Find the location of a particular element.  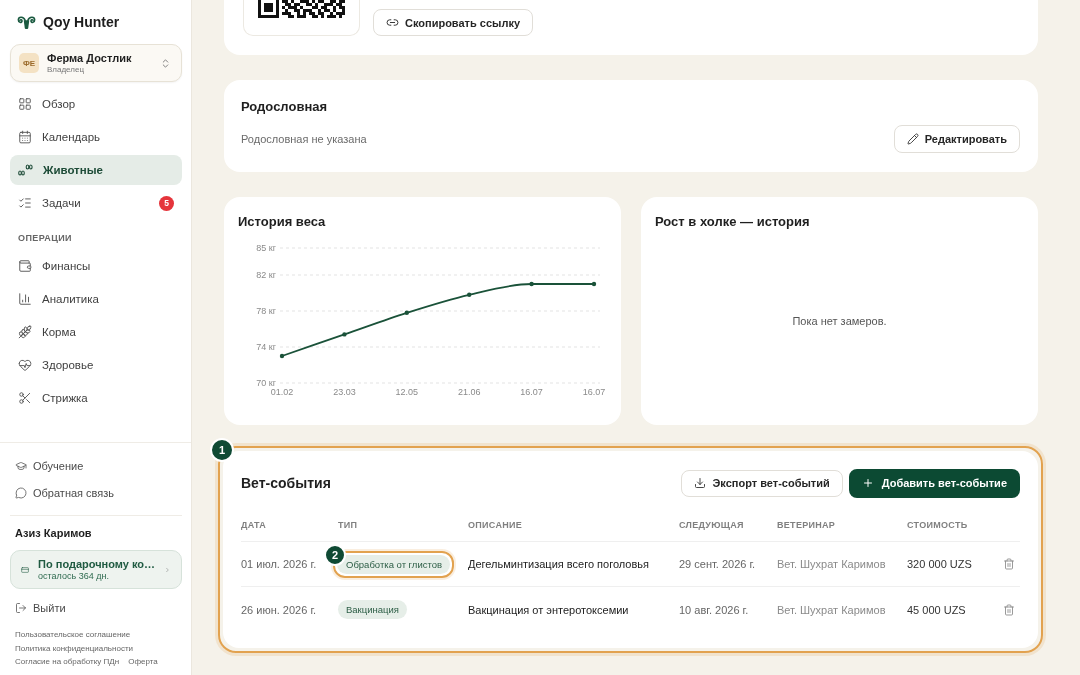

axis-label: 74 кг is located at coordinates (266, 347).